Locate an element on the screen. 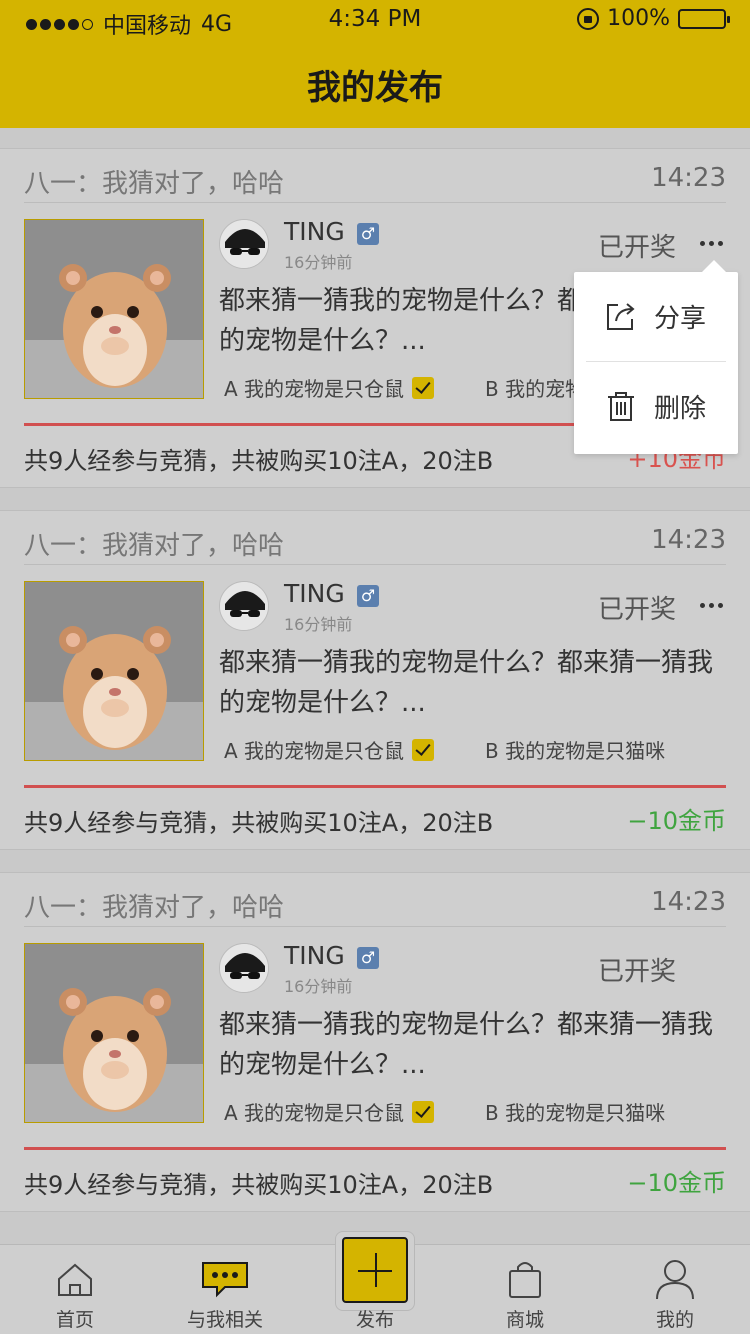 The height and width of the screenshot is (1334, 750). battery-icon is located at coordinates (704, 18).